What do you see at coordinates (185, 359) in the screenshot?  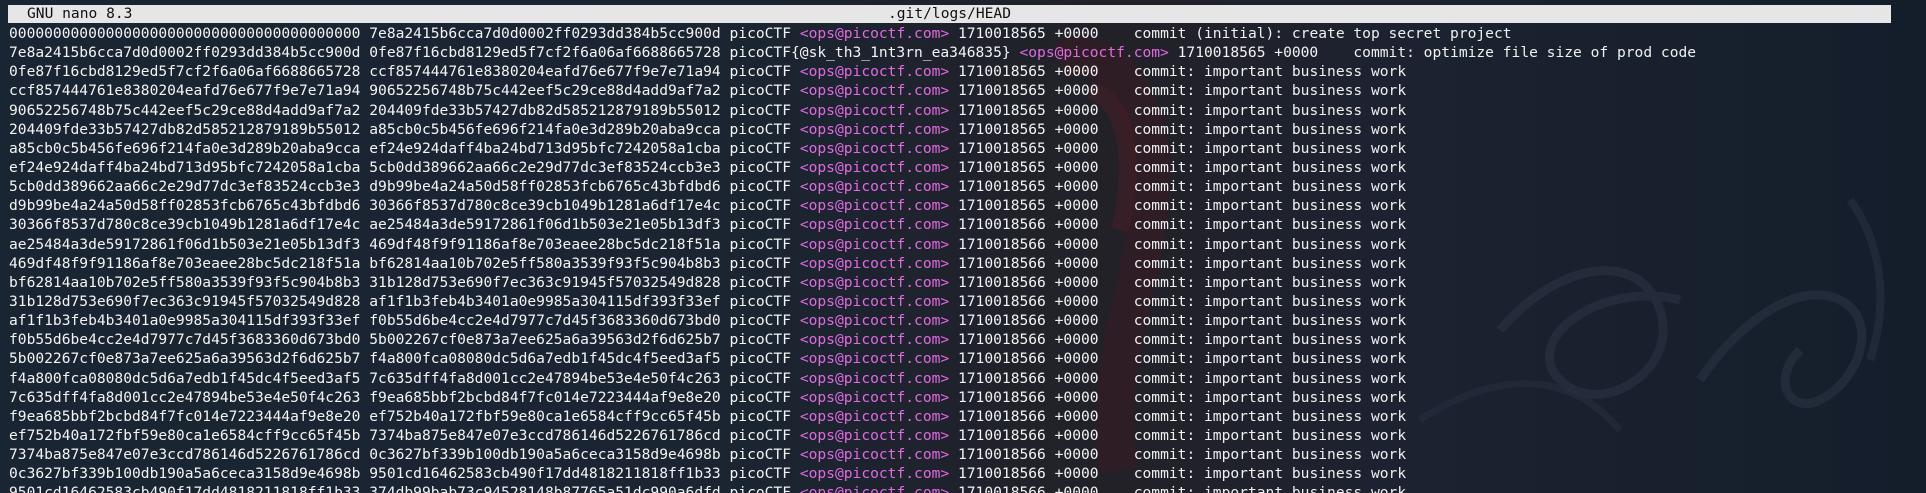 I see `old-hash: 5b002267cf0e873a7ee625a6a39563d2f6d625b7` at bounding box center [185, 359].